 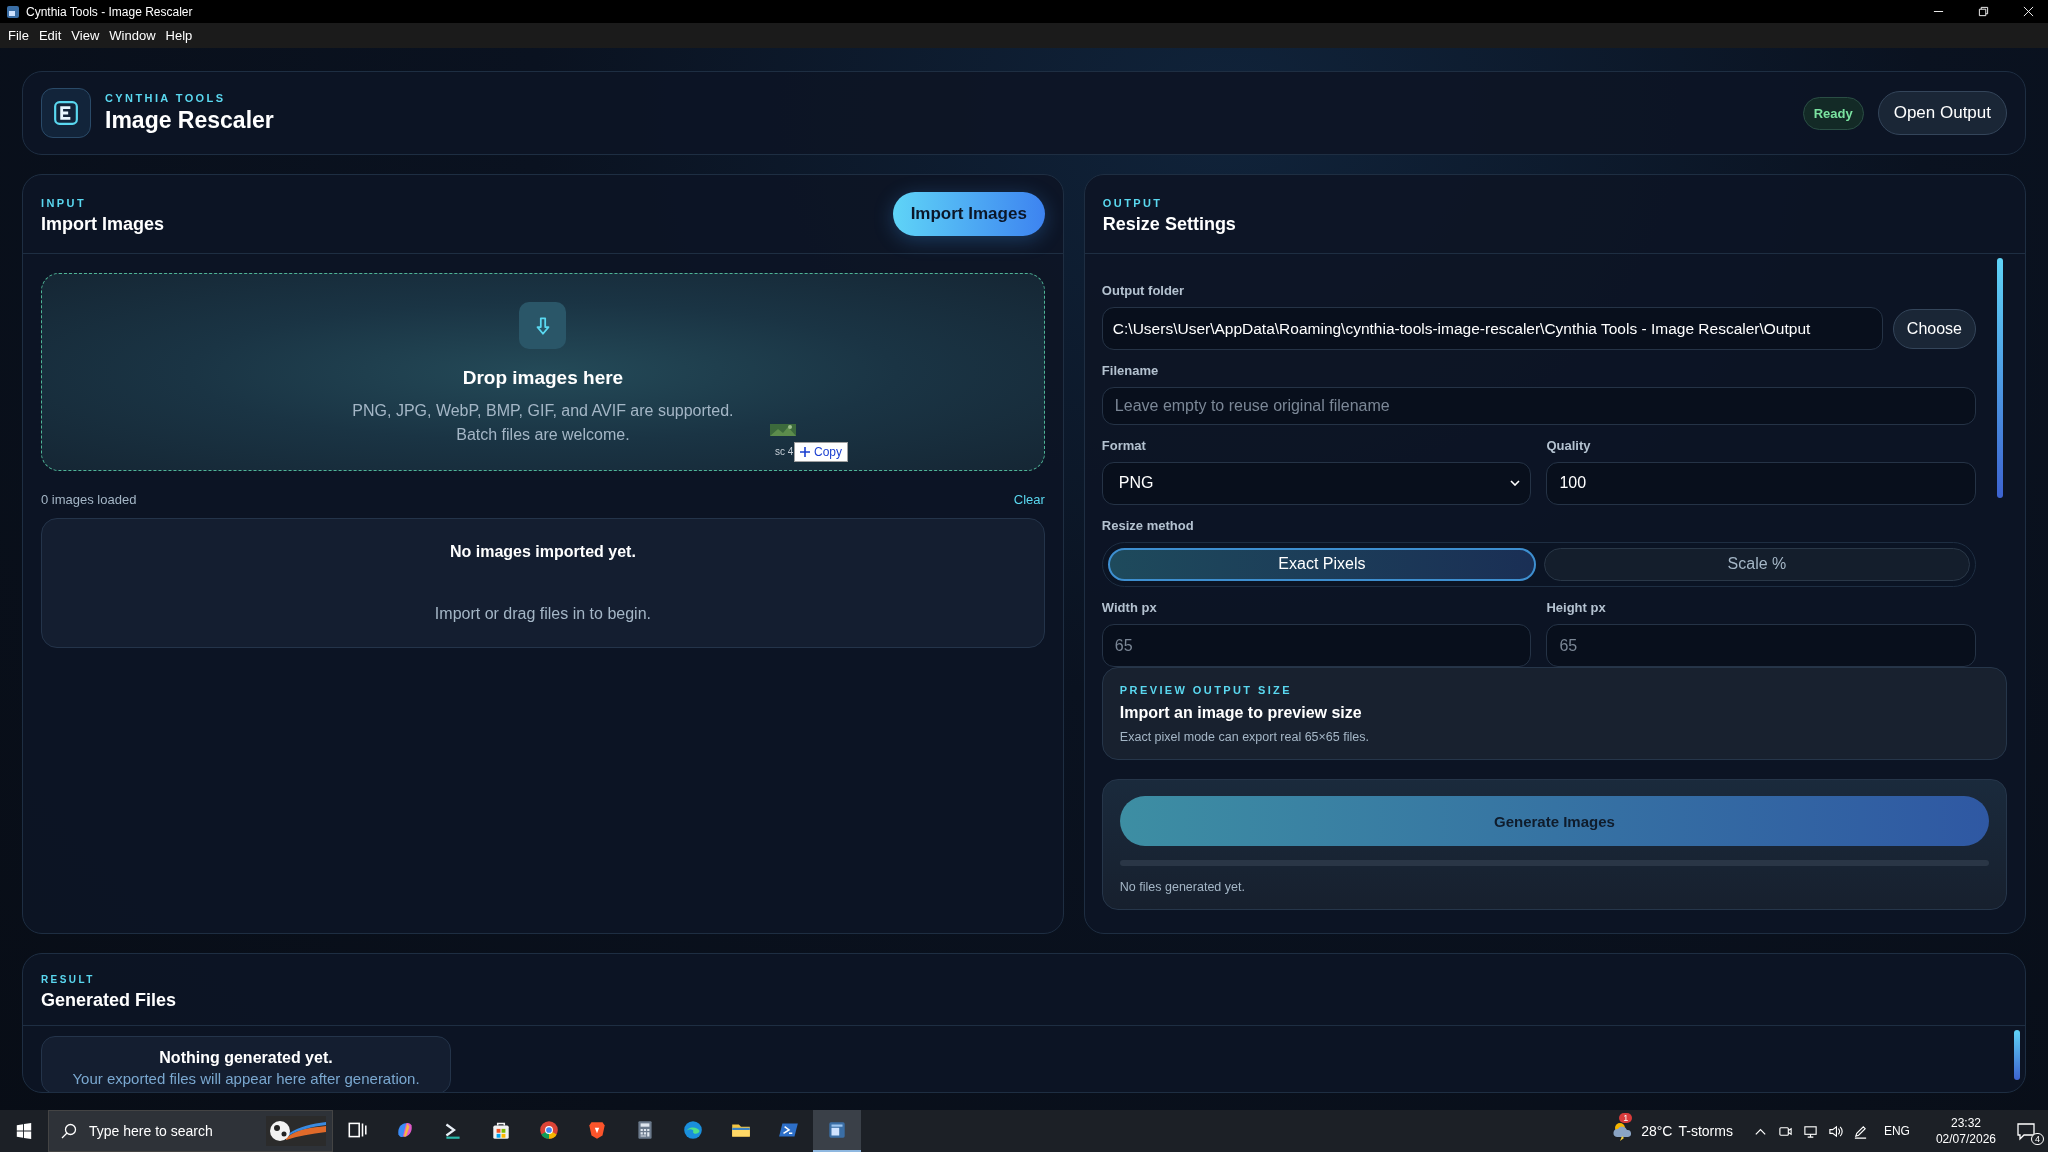 I want to click on field-label: Width px, so click(x=1129, y=607).